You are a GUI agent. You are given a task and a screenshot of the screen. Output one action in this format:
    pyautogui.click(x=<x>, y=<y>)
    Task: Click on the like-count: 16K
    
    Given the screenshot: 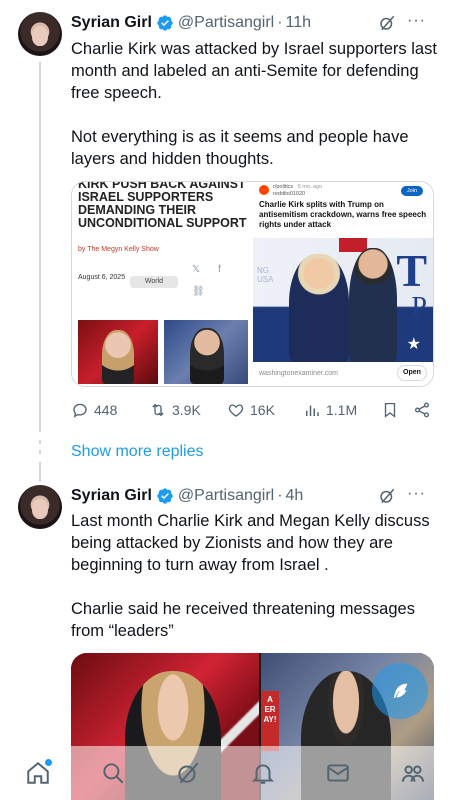 What is the action you would take?
    pyautogui.click(x=262, y=410)
    